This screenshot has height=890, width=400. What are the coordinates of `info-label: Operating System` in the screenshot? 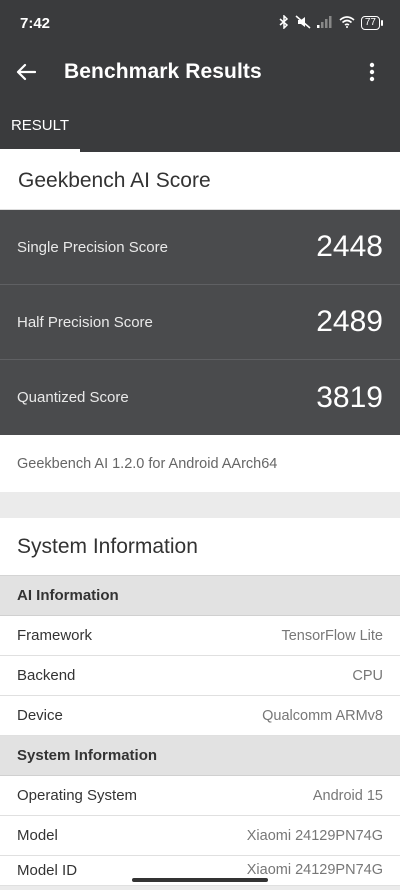 It's located at (77, 795).